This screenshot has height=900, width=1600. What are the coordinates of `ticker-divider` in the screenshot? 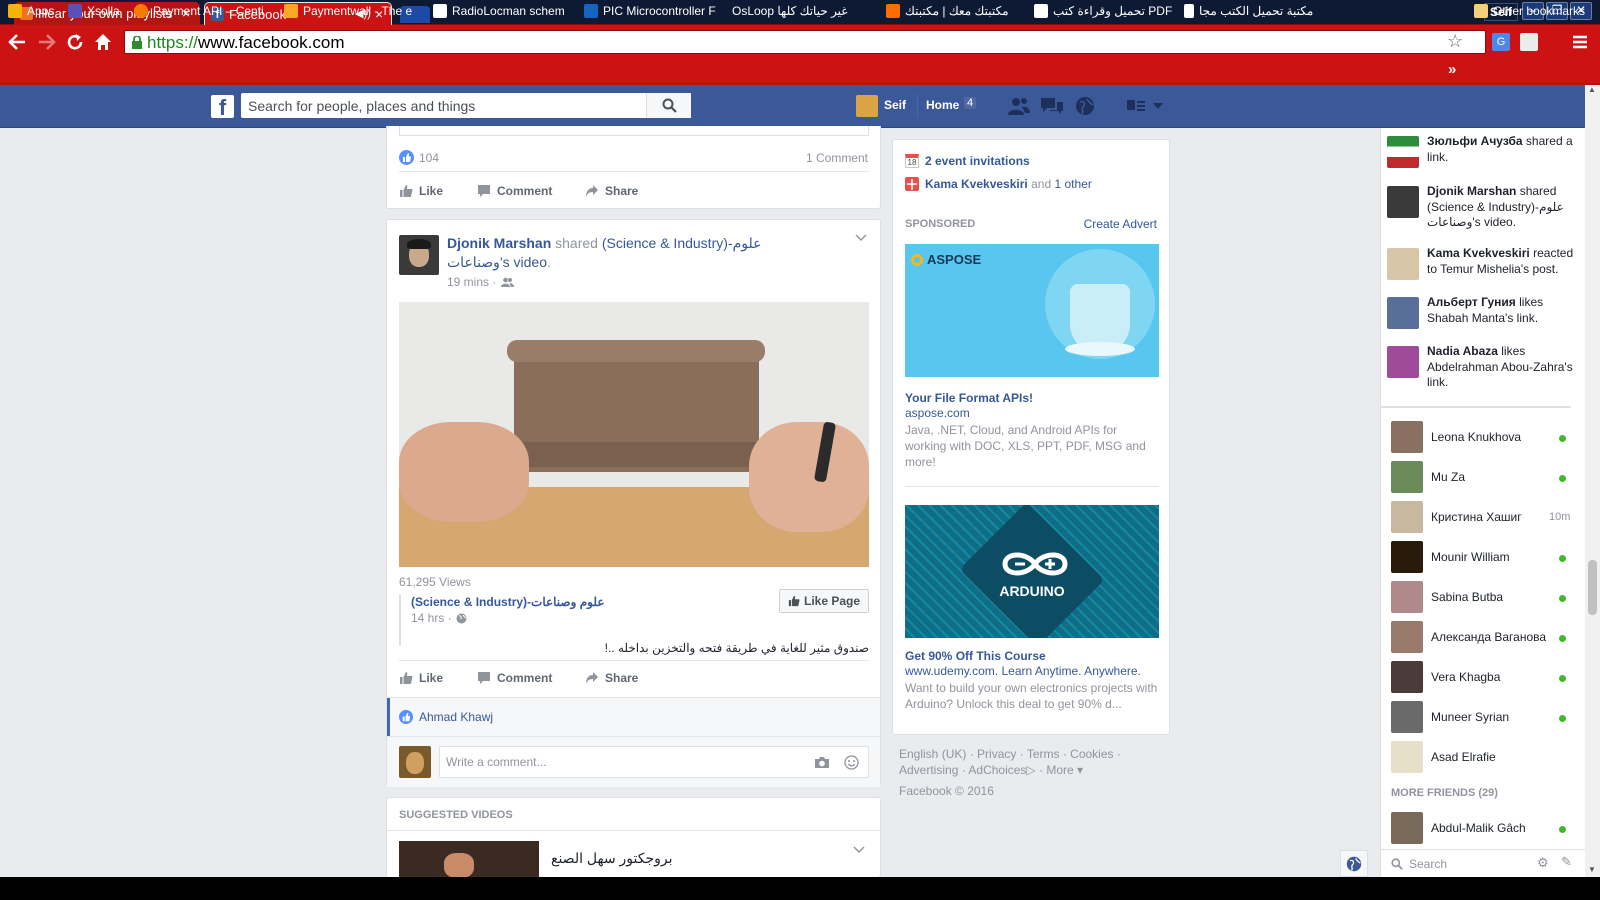 It's located at (1476, 407).